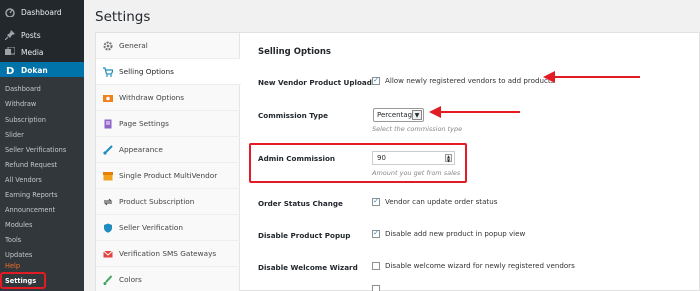 Image resolution: width=700 pixels, height=291 pixels. I want to click on tab-page-settings: Page Settings, so click(168, 124).